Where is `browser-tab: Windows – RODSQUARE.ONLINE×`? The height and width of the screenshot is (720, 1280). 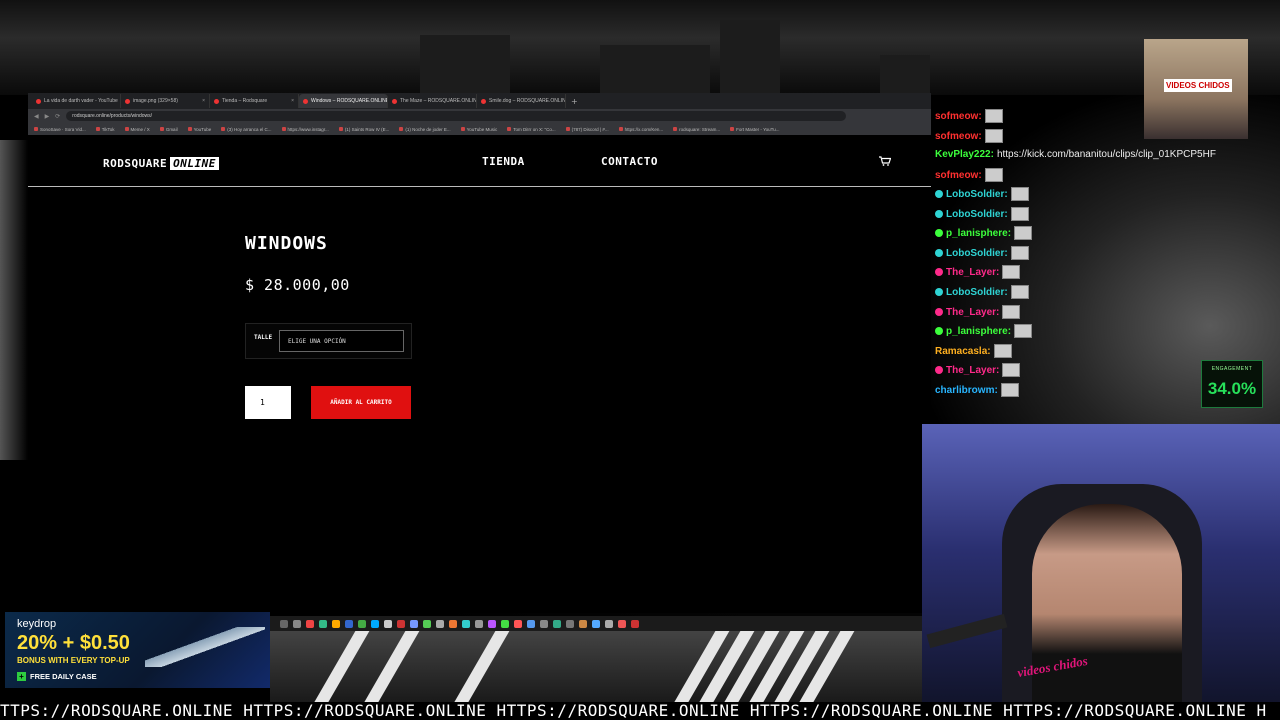
browser-tab: Windows – RODSQUARE.ONLINE× is located at coordinates (343, 101).